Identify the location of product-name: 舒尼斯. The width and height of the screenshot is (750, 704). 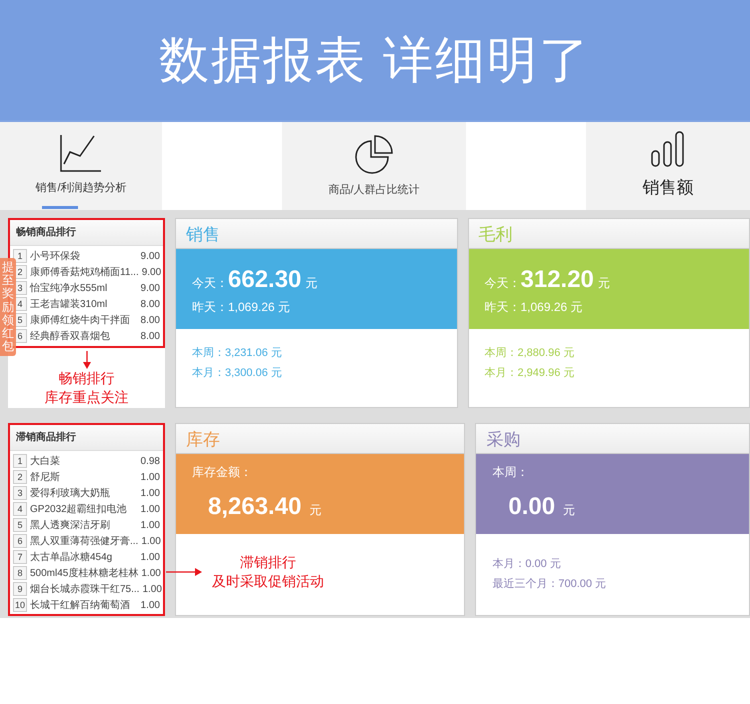
(45, 477).